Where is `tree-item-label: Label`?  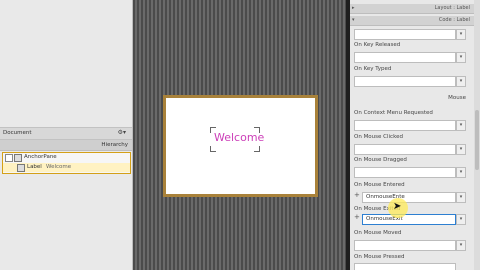
tree-item-label: Label is located at coordinates (34, 167).